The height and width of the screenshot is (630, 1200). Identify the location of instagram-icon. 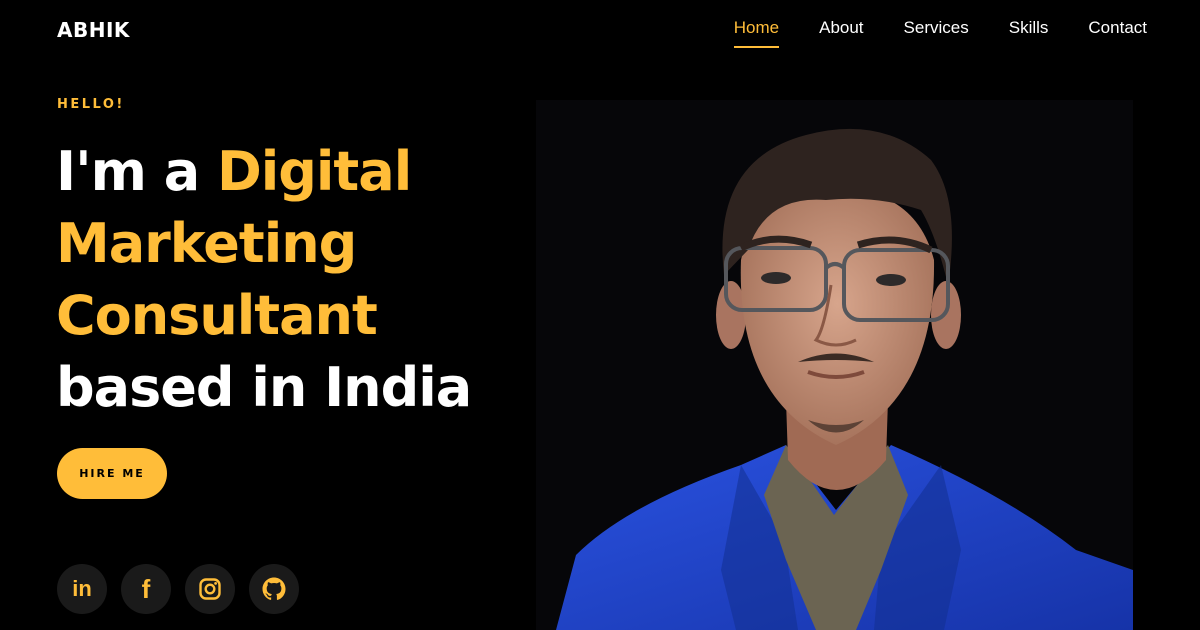
(210, 589).